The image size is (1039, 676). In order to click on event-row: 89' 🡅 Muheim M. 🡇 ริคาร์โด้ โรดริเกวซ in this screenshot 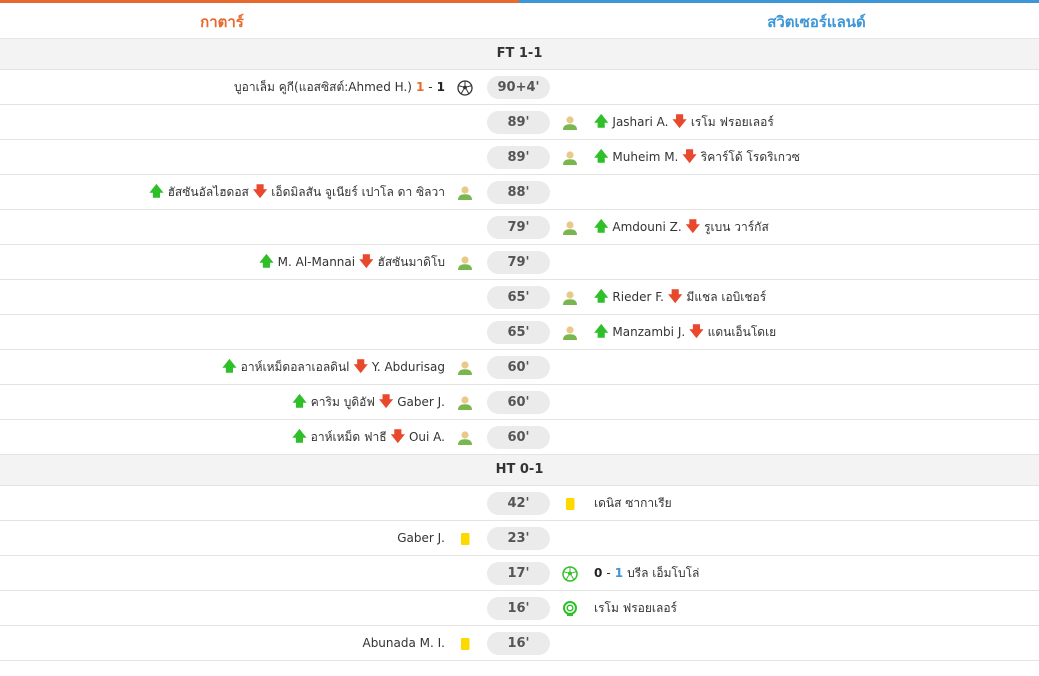, I will do `click(519, 157)`.